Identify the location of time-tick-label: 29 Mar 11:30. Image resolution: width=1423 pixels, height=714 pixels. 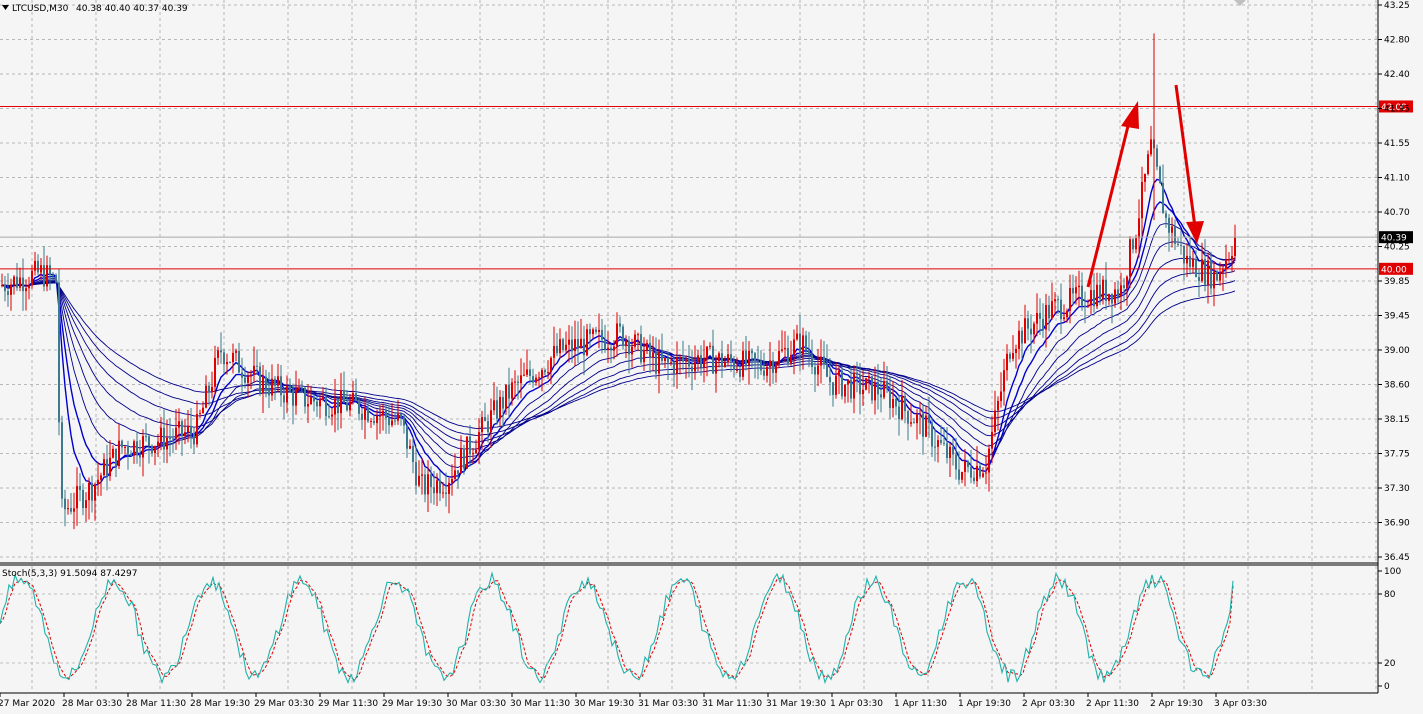
(348, 704).